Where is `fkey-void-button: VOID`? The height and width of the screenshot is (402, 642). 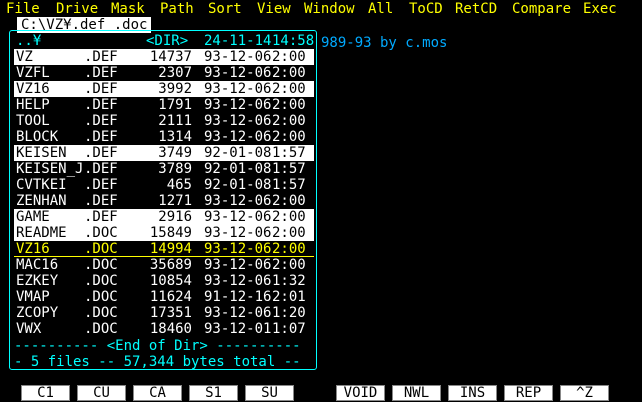
fkey-void-button: VOID is located at coordinates (360, 393).